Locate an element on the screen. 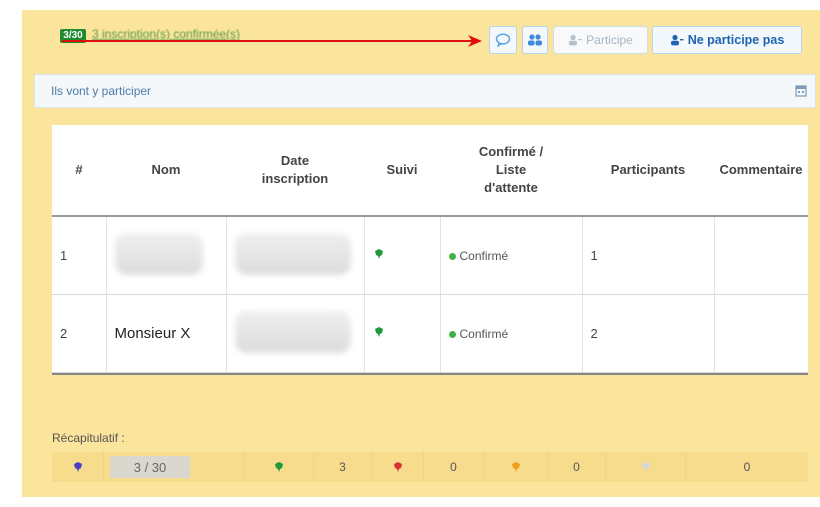 This screenshot has width=820, height=507. summary-orange-count: 0 is located at coordinates (577, 467).